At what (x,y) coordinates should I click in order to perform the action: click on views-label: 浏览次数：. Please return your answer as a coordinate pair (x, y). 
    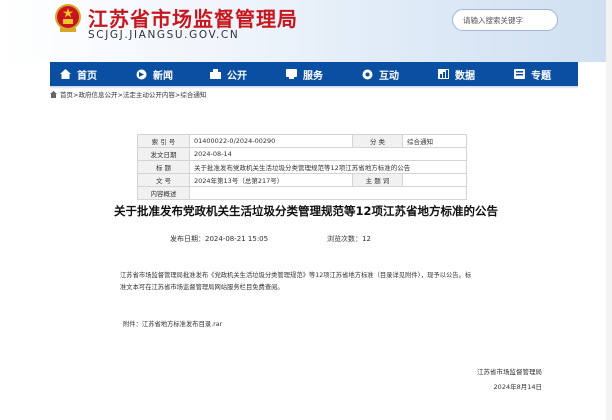
    Looking at the image, I should click on (344, 239).